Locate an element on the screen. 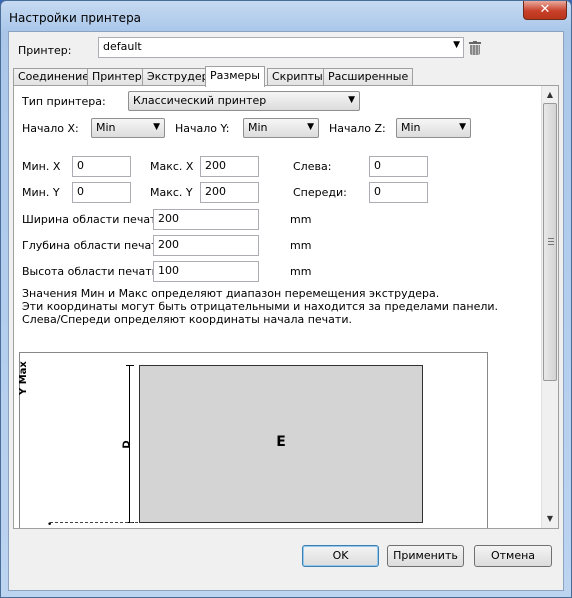 The width and height of the screenshot is (572, 598). start-y-select: Min ▼ is located at coordinates (281, 128).